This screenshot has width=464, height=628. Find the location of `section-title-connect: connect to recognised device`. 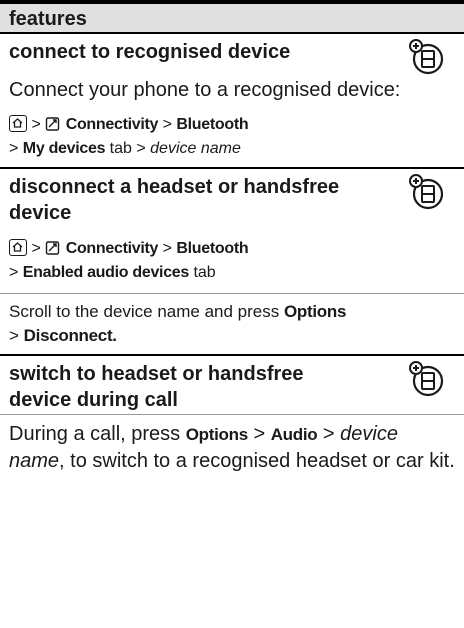

section-title-connect: connect to recognised device is located at coordinates (232, 54).